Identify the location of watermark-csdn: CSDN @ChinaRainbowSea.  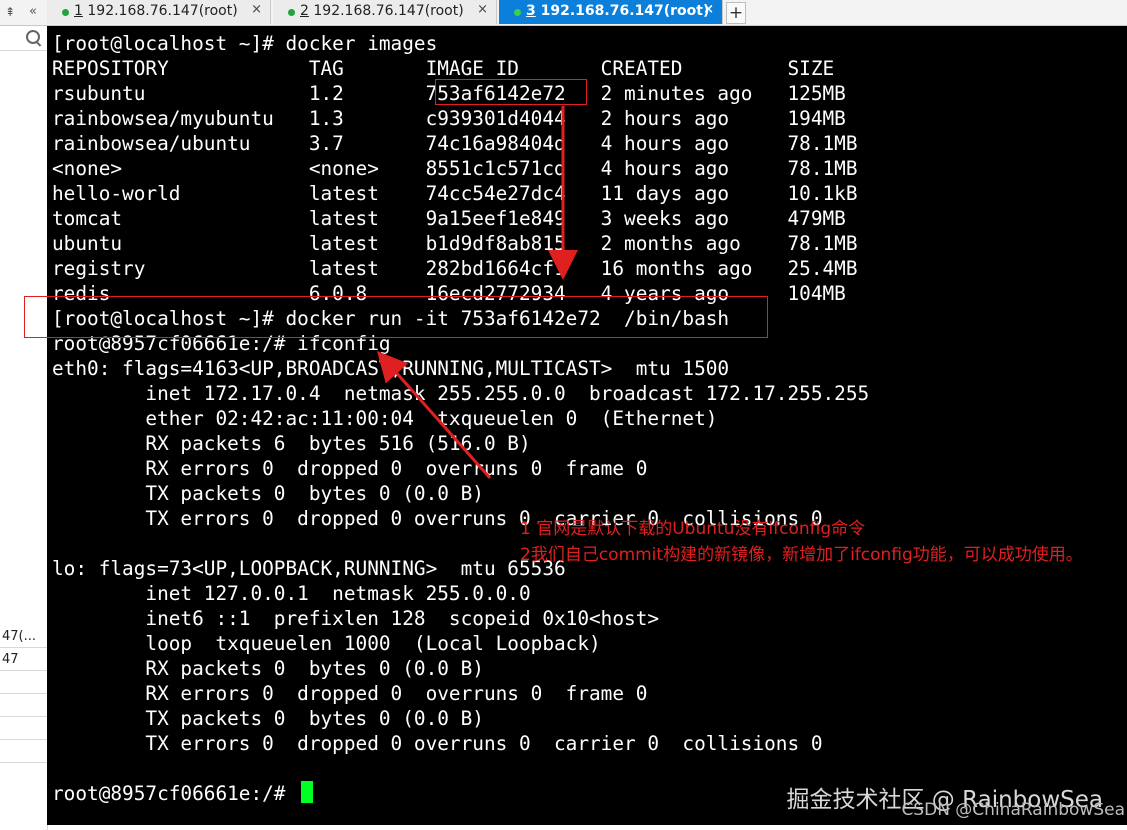
(1013, 810).